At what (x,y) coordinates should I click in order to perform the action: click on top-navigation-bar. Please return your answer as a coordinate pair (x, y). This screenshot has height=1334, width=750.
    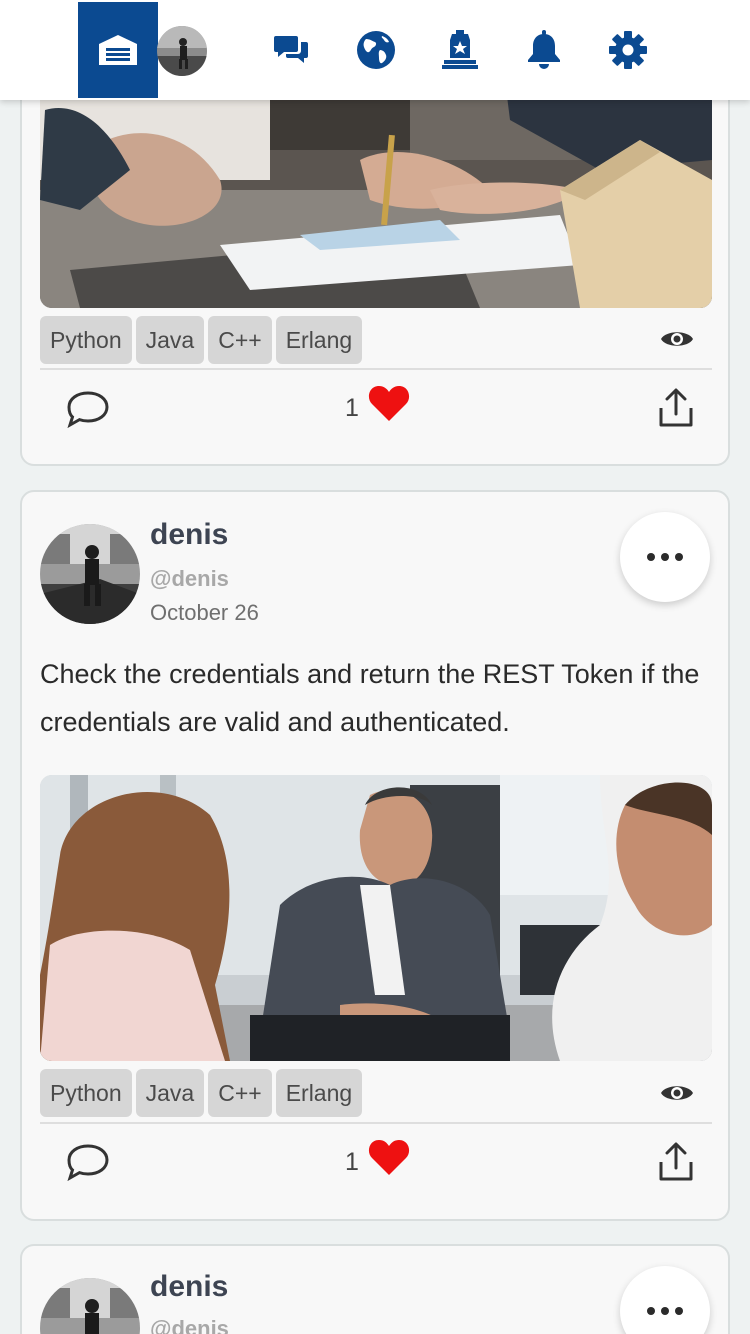
    Looking at the image, I should click on (375, 50).